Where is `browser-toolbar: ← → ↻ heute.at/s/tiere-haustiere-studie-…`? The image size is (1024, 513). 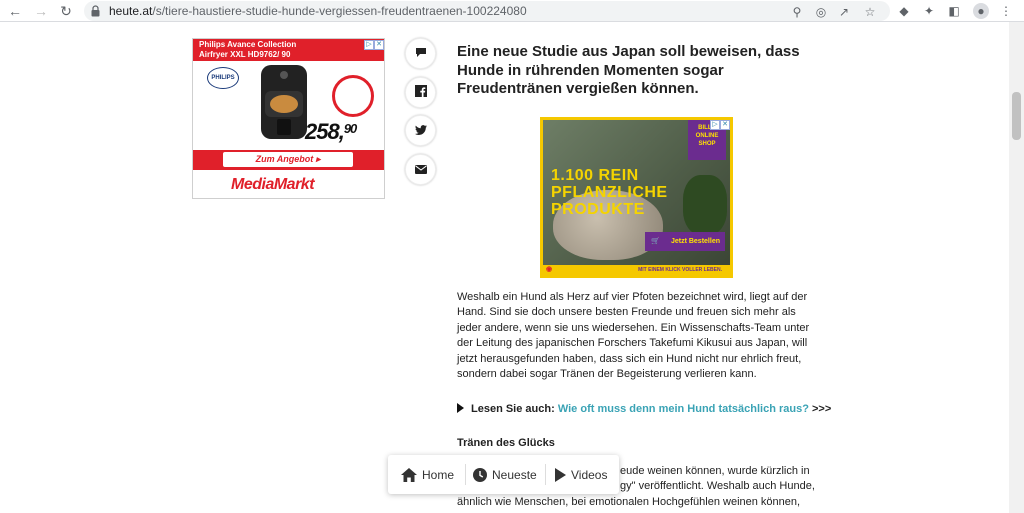
browser-toolbar: ← → ↻ heute.at/s/tiere-haustiere-studie-… is located at coordinates (512, 11).